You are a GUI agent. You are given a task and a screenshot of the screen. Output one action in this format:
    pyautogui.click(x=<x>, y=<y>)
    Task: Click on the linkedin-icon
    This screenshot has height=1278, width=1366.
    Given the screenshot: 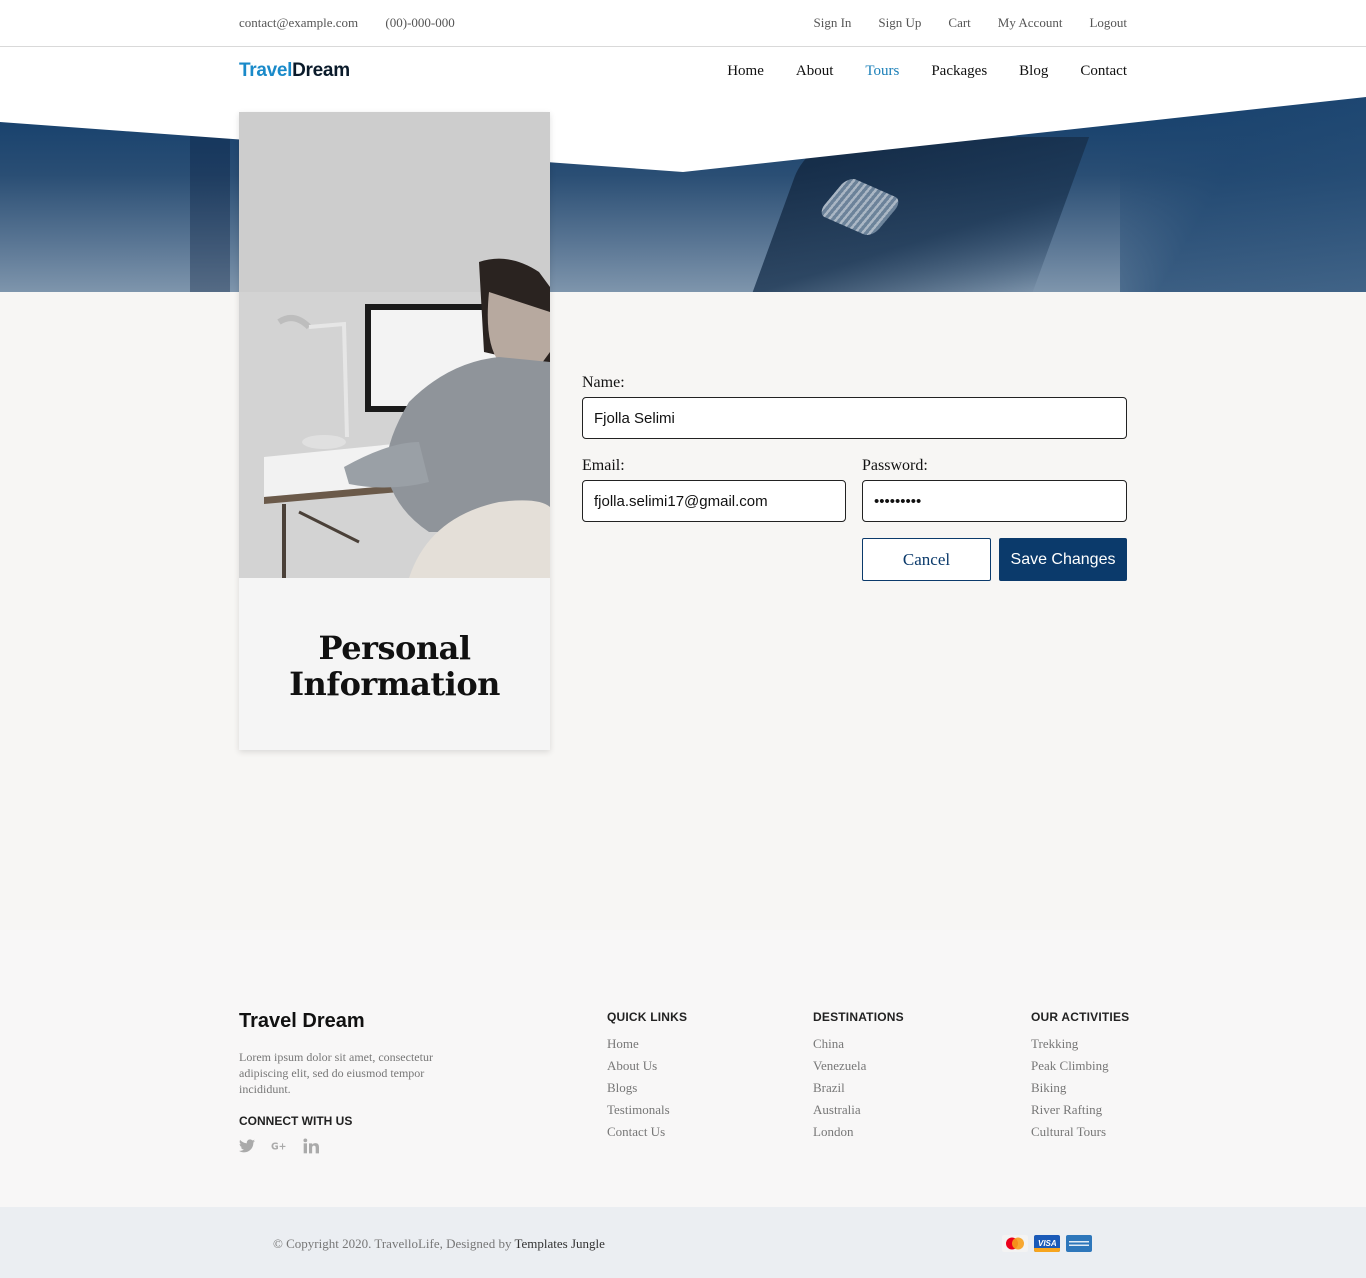 What is the action you would take?
    pyautogui.click(x=311, y=1146)
    